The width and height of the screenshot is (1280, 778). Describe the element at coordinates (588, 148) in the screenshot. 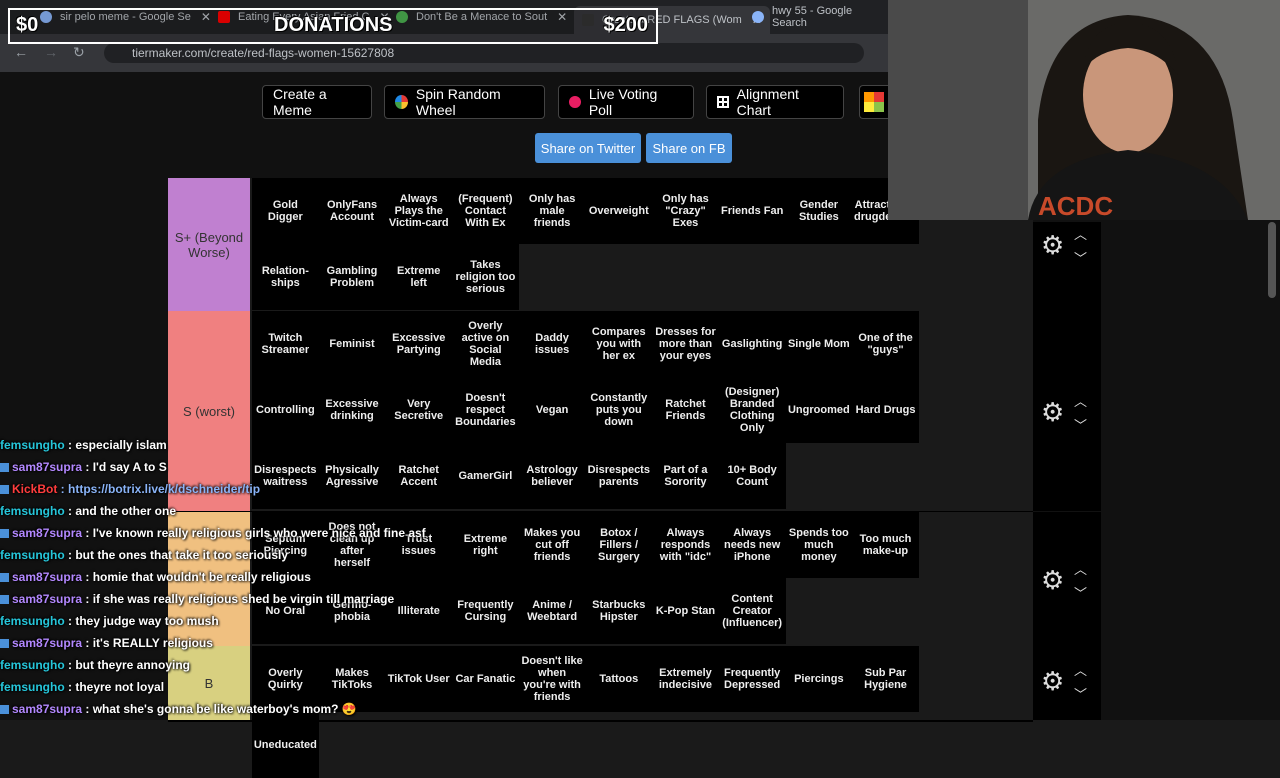

I see `share-twitter-button: Share on Twitter` at that location.